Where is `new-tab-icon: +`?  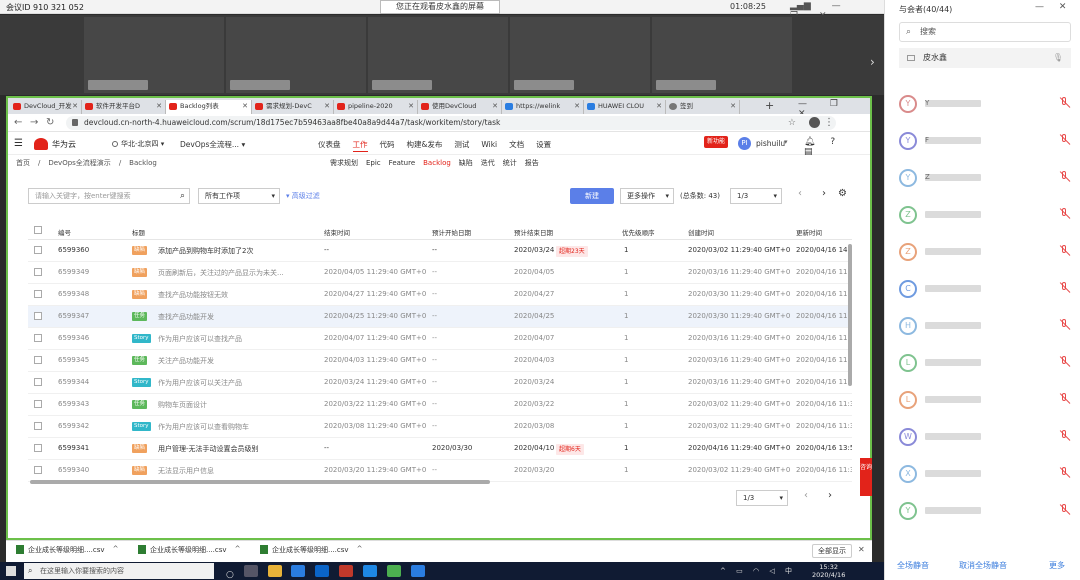
new-tab-icon: + is located at coordinates (769, 105).